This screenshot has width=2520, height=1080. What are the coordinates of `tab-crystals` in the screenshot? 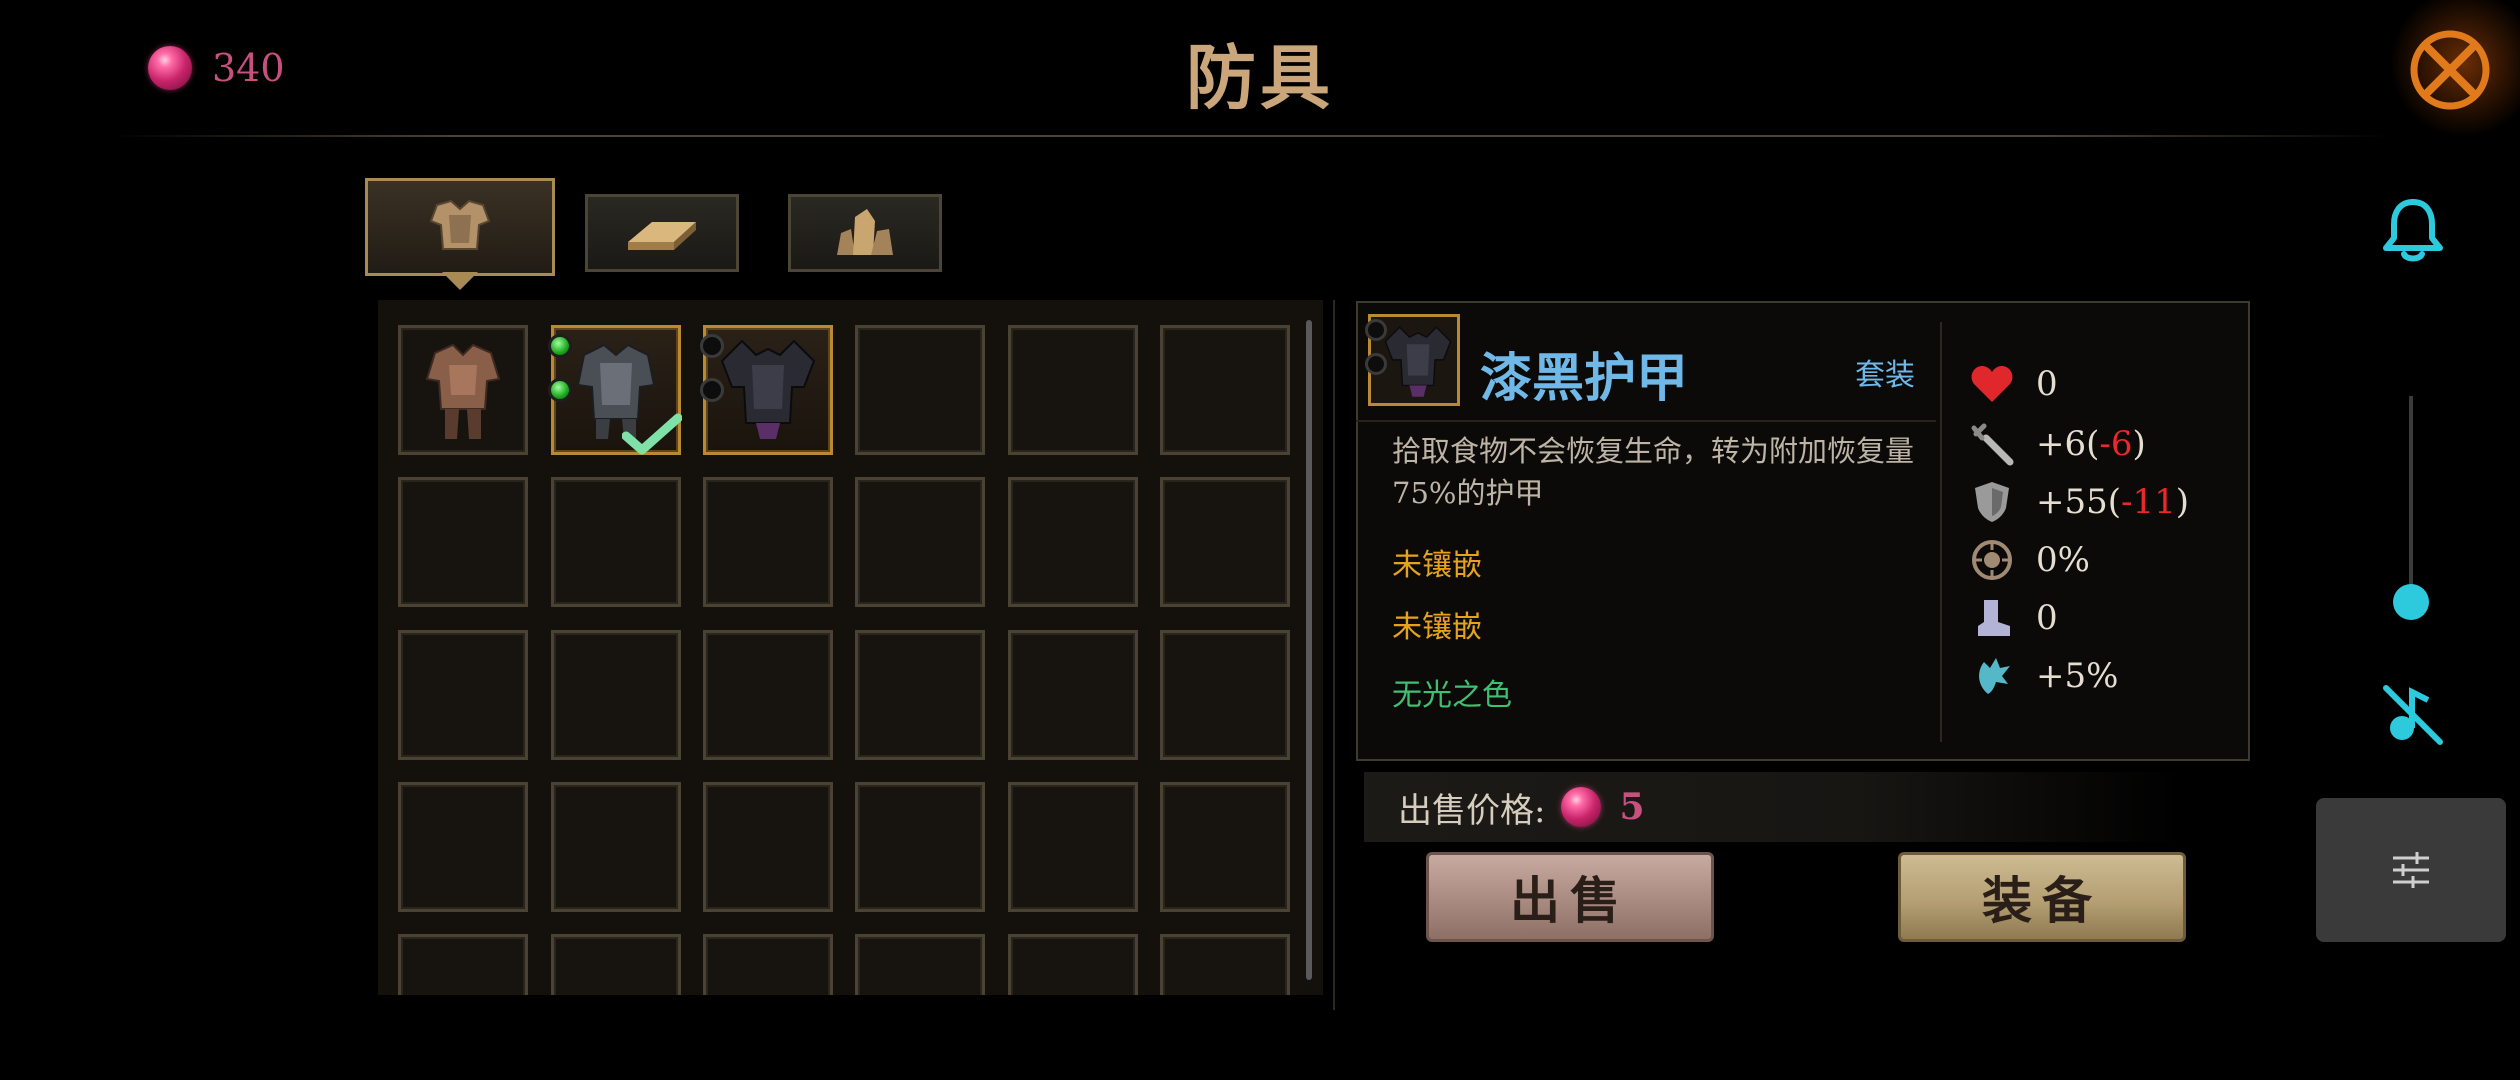 It's located at (865, 233).